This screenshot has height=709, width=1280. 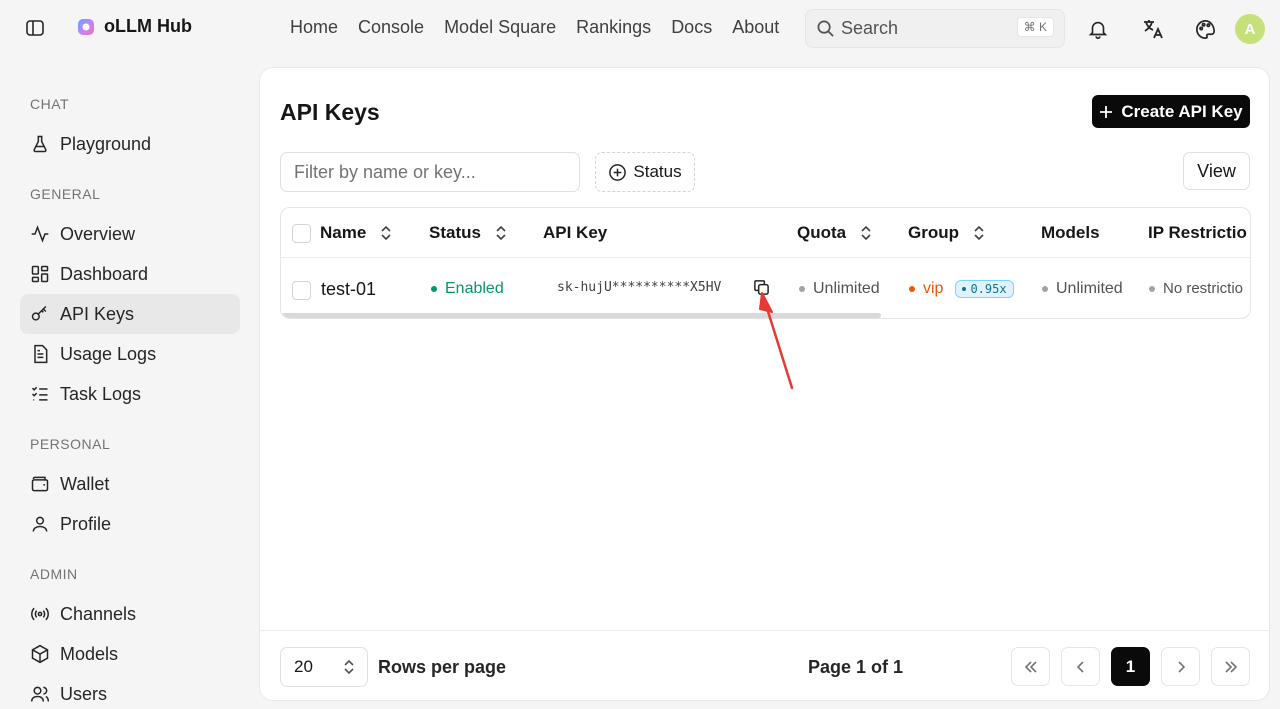 I want to click on nav-home: Home, so click(x=314, y=27).